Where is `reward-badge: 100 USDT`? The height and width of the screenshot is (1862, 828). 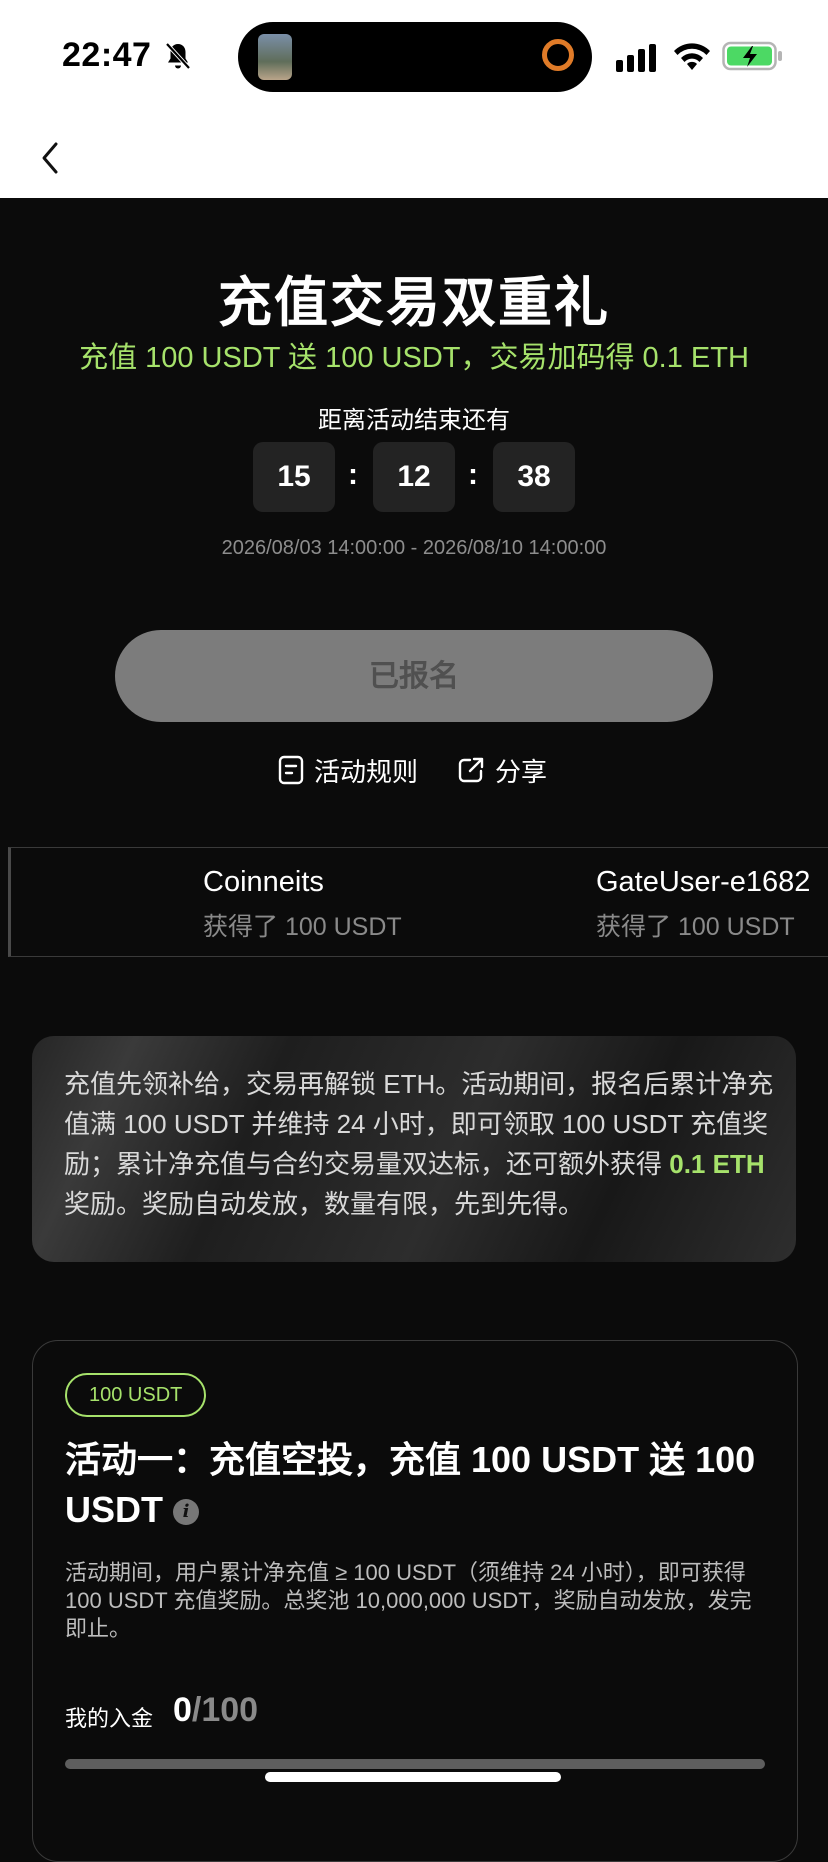
reward-badge: 100 USDT is located at coordinates (136, 1395).